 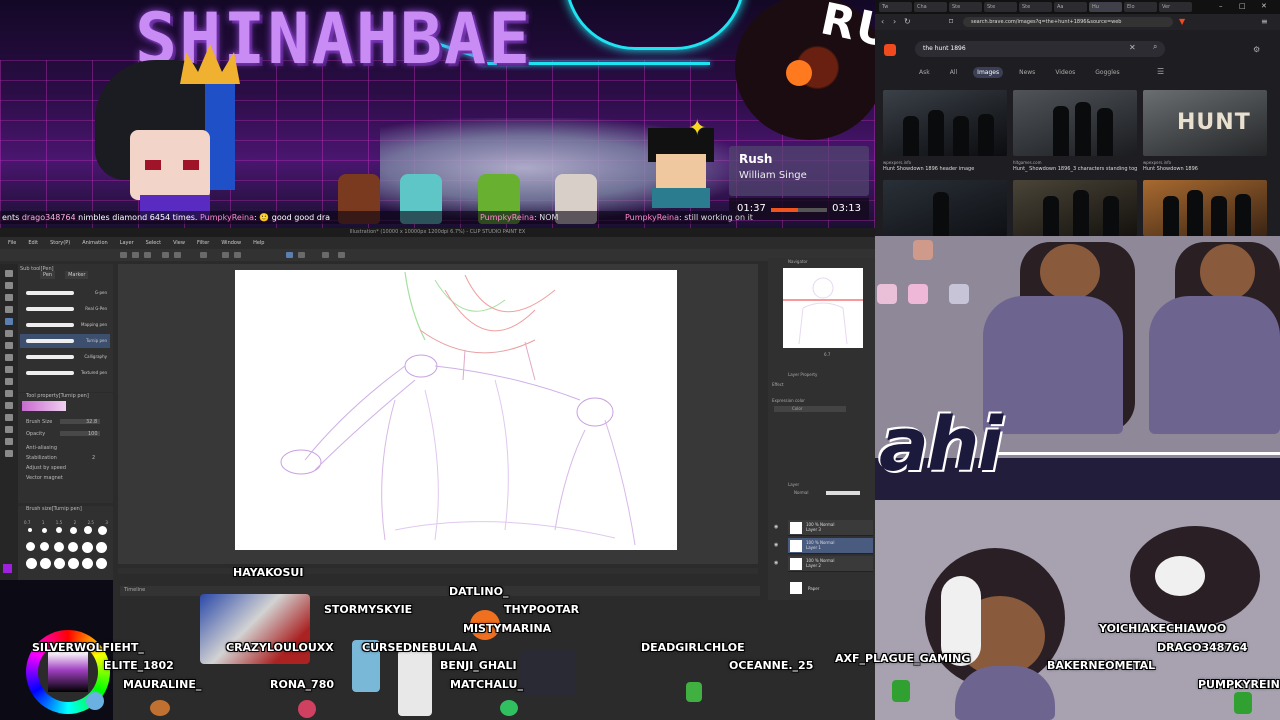 I want to click on open-icon, so click(x=135, y=255).